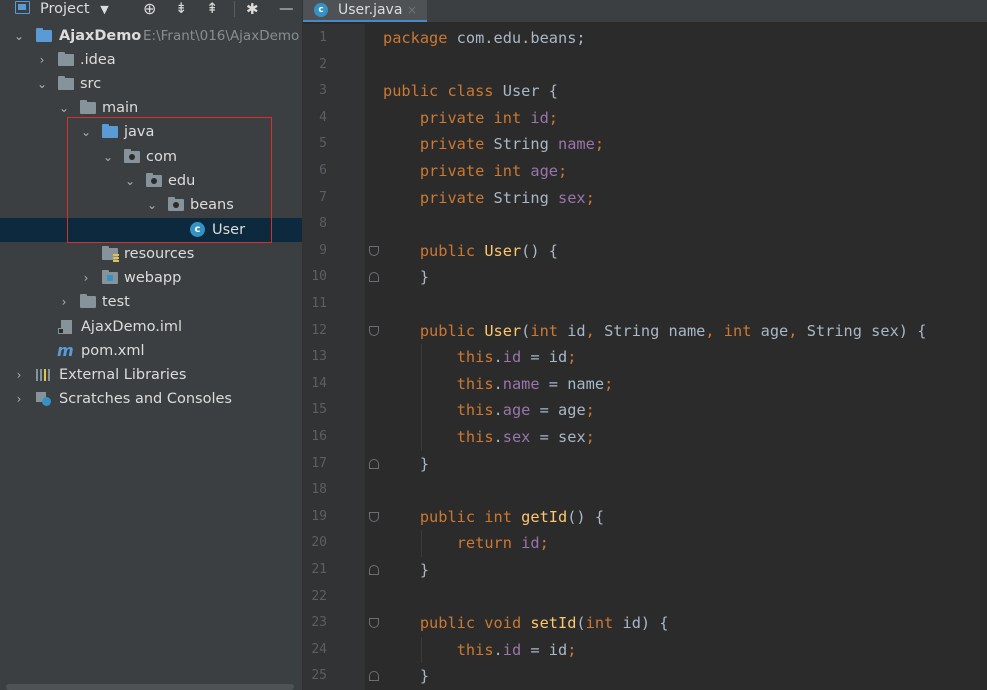 This screenshot has width=987, height=690. What do you see at coordinates (655, 330) in the screenshot?
I see `code-token: String name` at bounding box center [655, 330].